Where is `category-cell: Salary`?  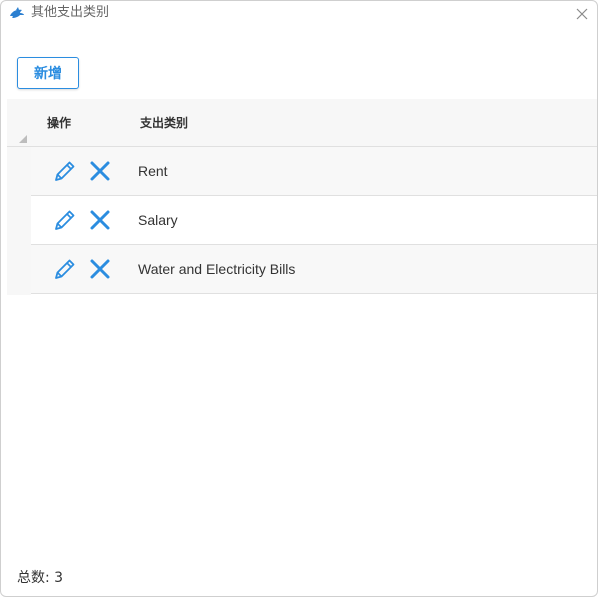
category-cell: Salary is located at coordinates (158, 220).